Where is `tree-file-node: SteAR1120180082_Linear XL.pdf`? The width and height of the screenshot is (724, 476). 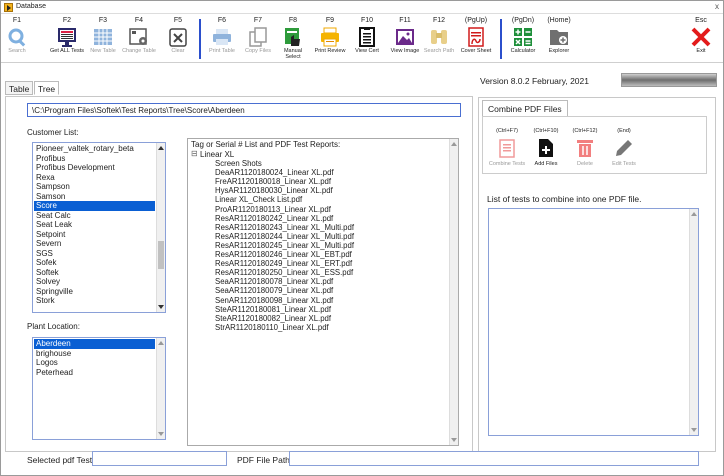 tree-file-node: SteAR1120180082_Linear XL.pdf is located at coordinates (273, 318).